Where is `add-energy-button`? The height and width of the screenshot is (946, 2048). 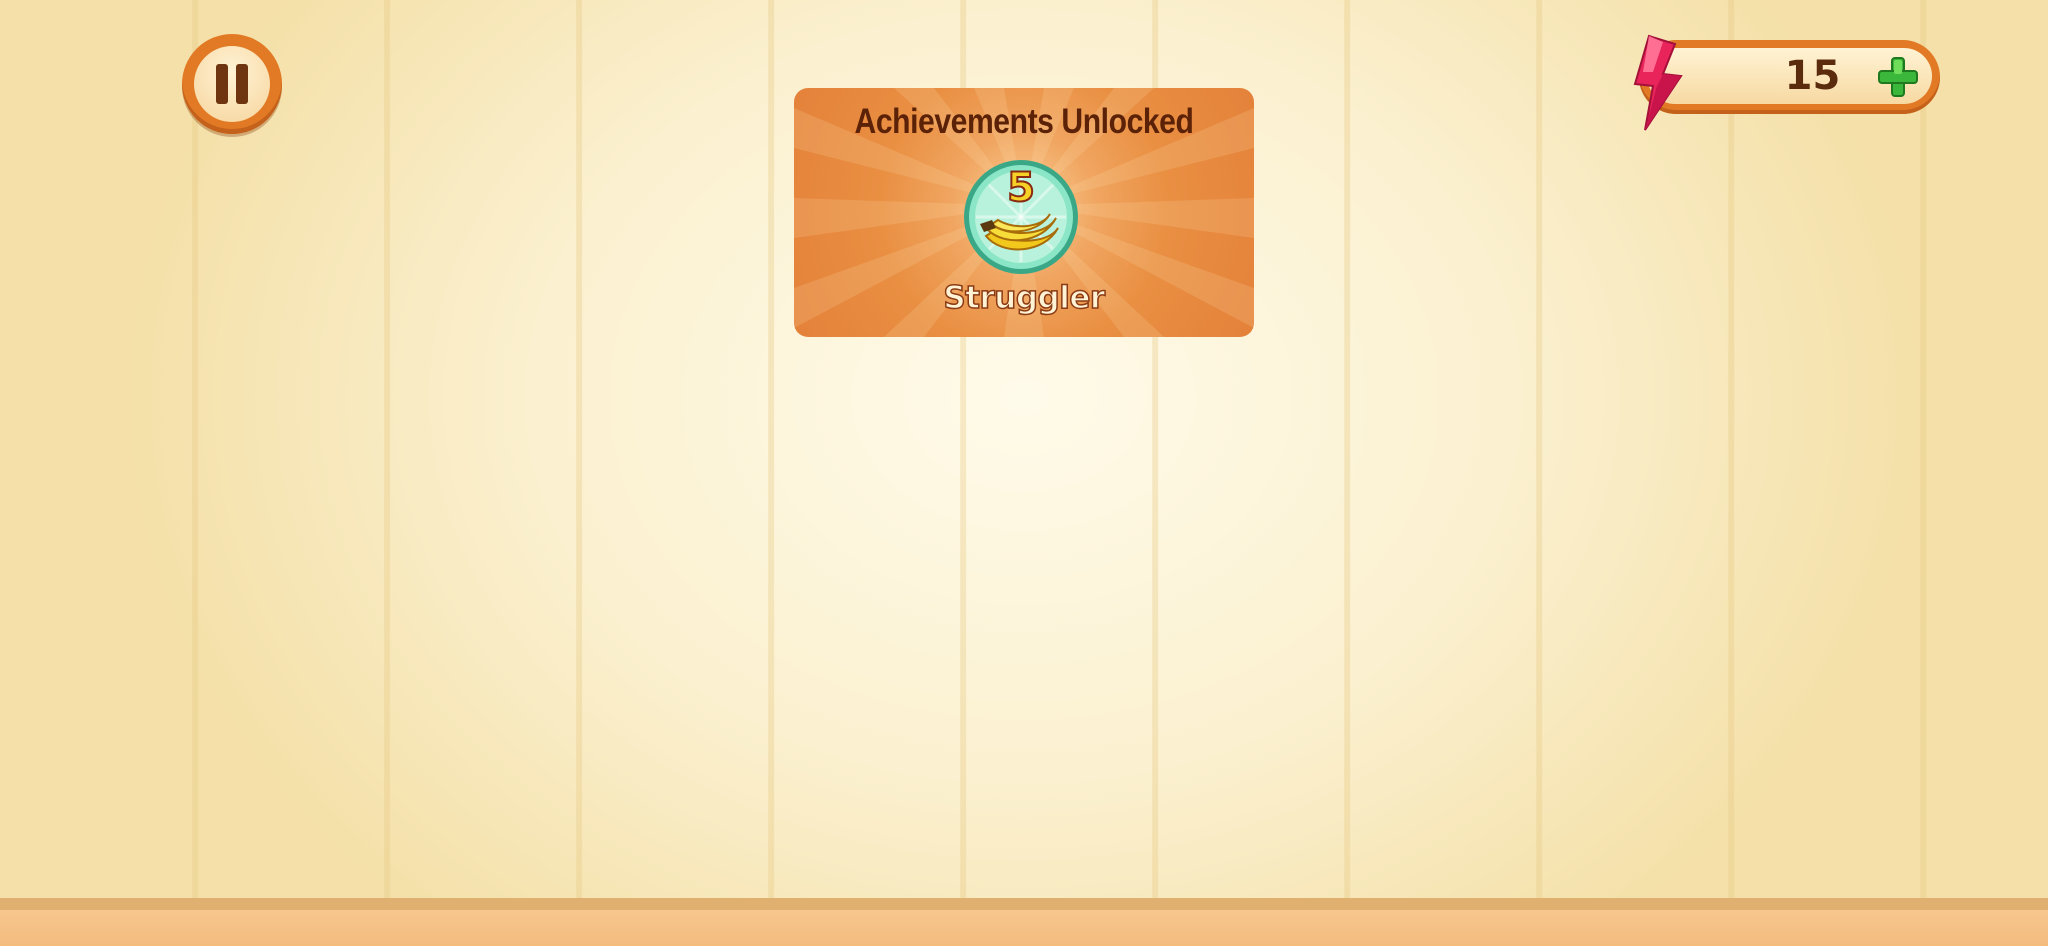 add-energy-button is located at coordinates (1898, 77).